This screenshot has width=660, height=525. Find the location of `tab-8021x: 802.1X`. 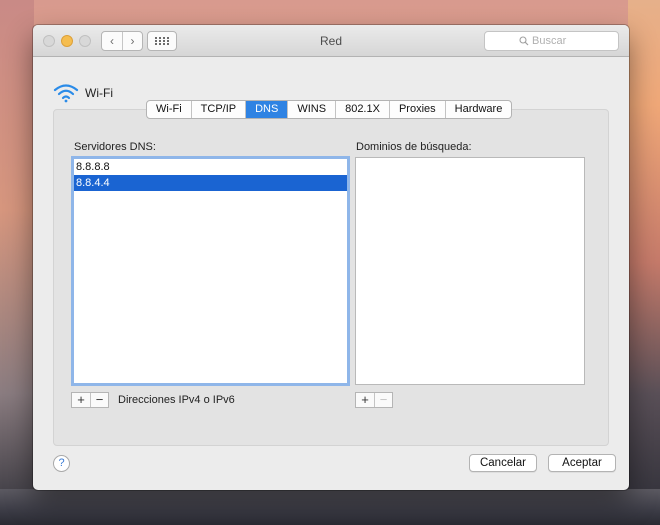

tab-8021x: 802.1X is located at coordinates (362, 109).